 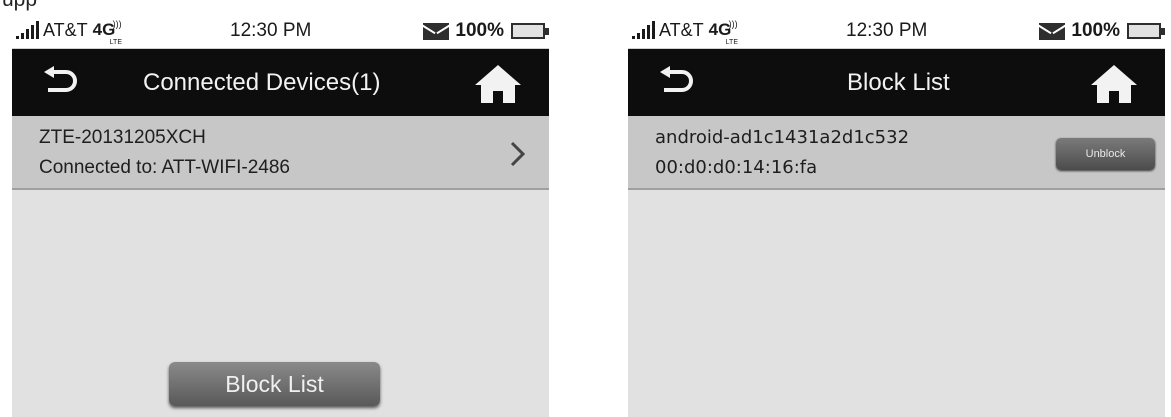 What do you see at coordinates (736, 167) in the screenshot?
I see `device-mac: 00:d0:d0:14:16:fa` at bounding box center [736, 167].